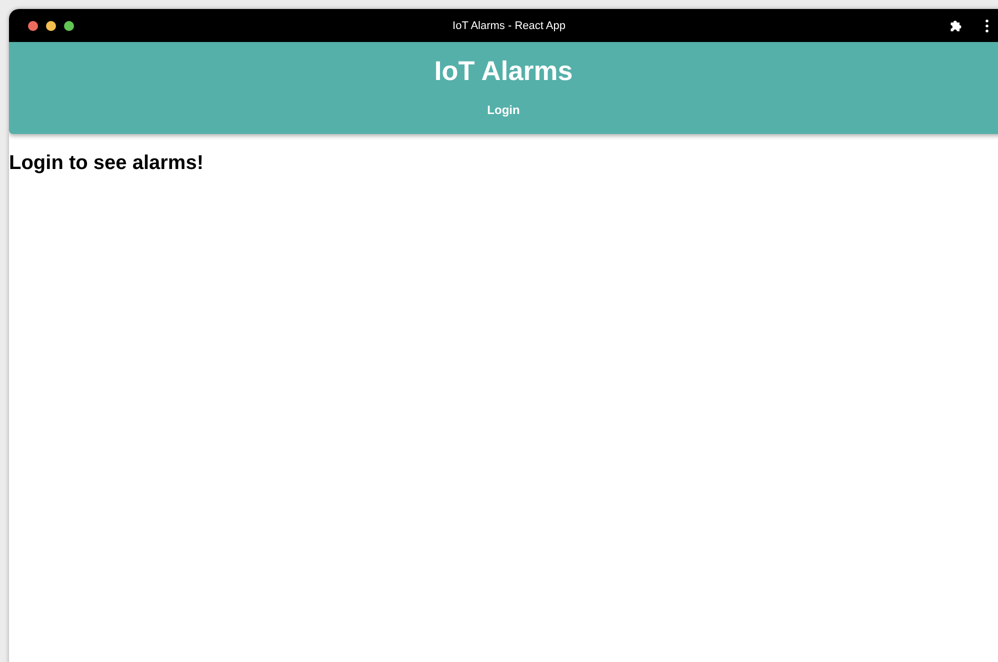  What do you see at coordinates (503, 71) in the screenshot?
I see `app-title: IoT Alarms` at bounding box center [503, 71].